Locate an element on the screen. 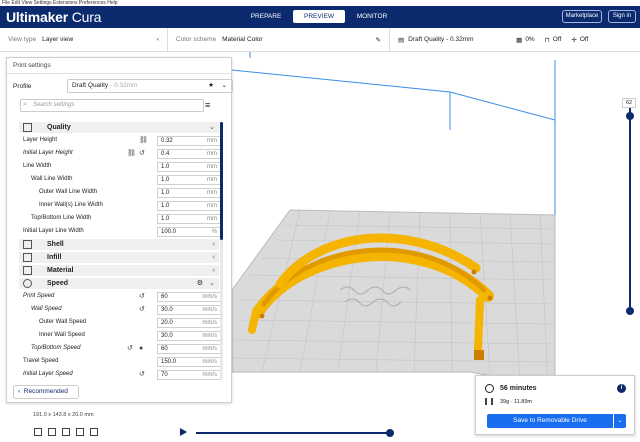 The height and width of the screenshot is (442, 640). right-view-icon is located at coordinates (94, 432).